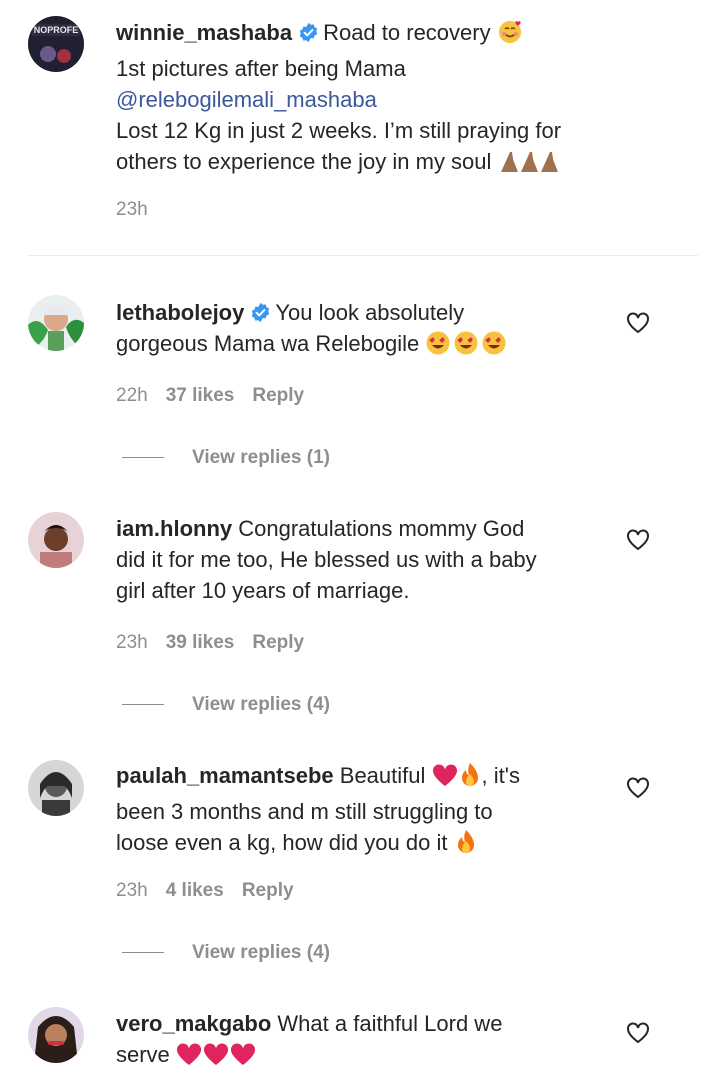  I want to click on svg-text: NOPROFE, so click(56, 30).